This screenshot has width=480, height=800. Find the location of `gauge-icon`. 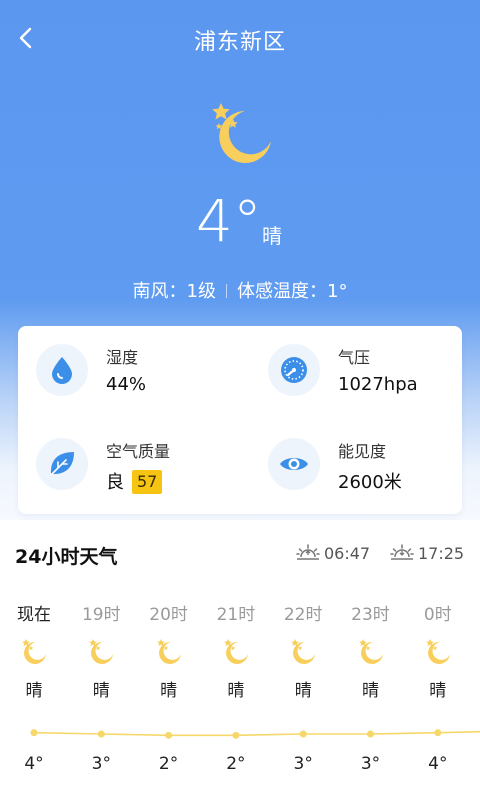

gauge-icon is located at coordinates (294, 370).